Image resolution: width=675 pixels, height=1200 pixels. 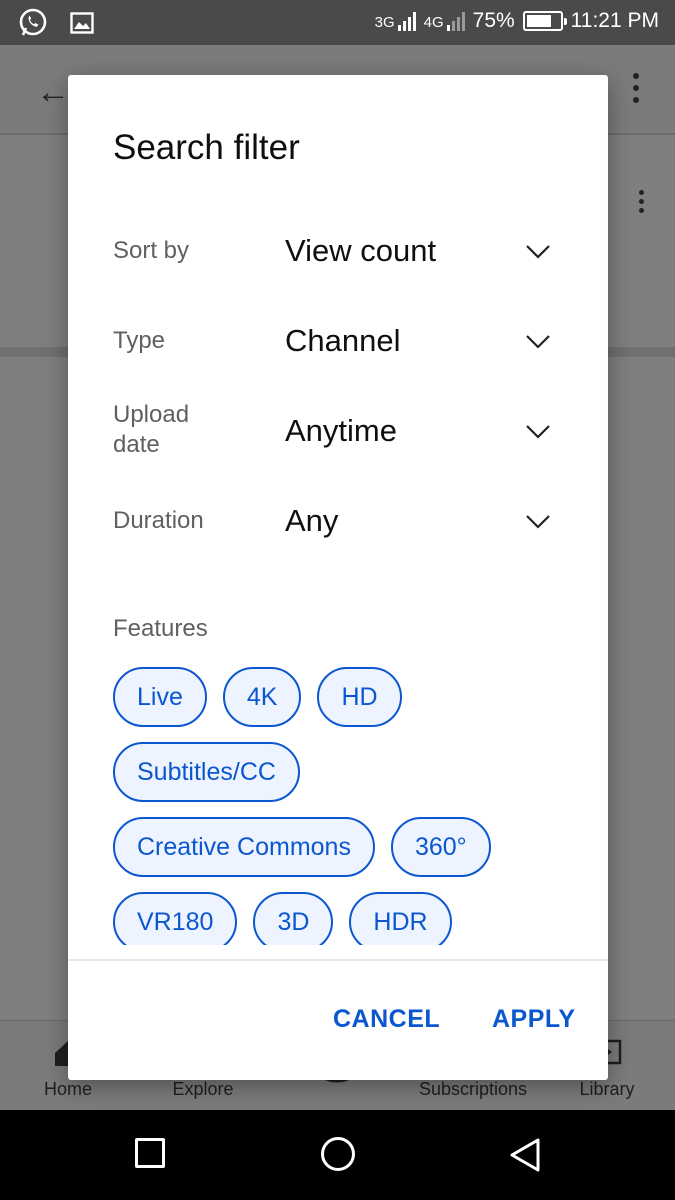 I want to click on chip-3d: 3D, so click(x=293, y=918).